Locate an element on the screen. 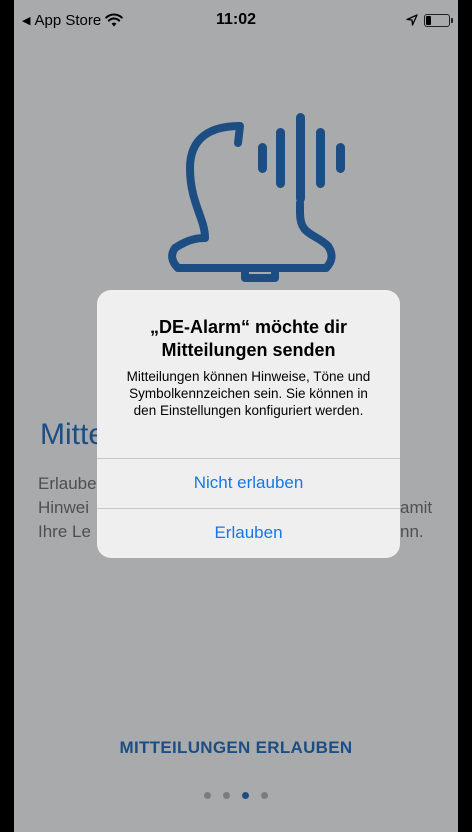 The image size is (472, 832). device-frame-right is located at coordinates (465, 416).